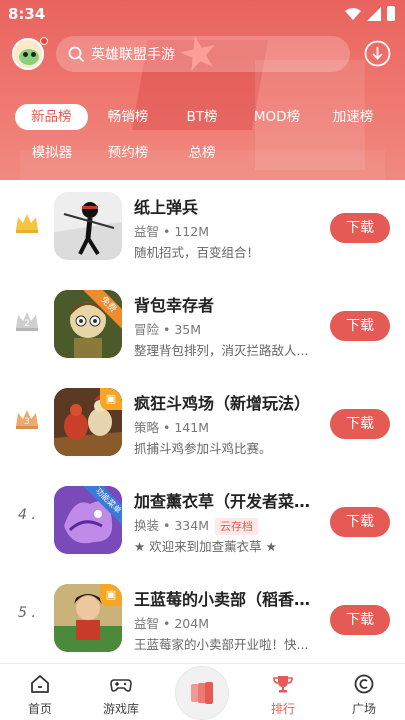 This screenshot has height=720, width=405. What do you see at coordinates (52, 153) in the screenshot?
I see `tab-emulator: 模拟器` at bounding box center [52, 153].